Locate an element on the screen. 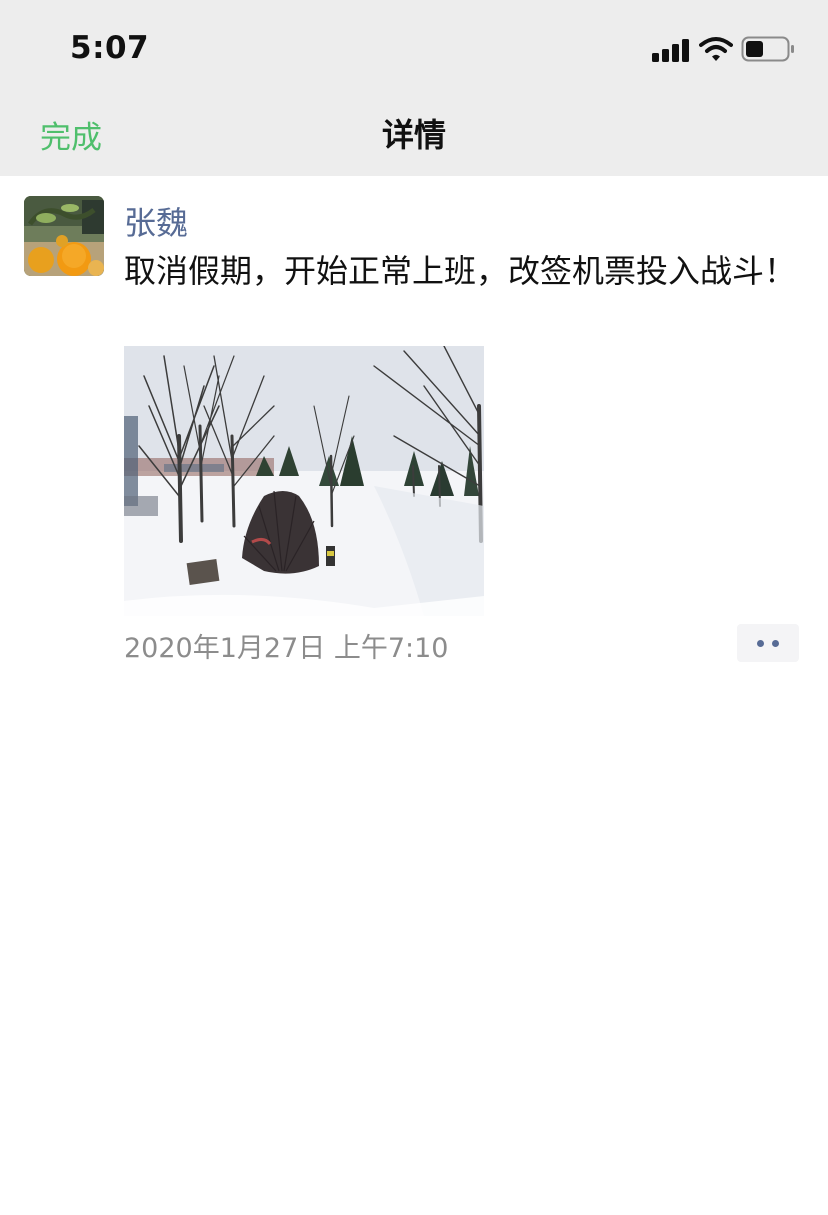  avatar-image is located at coordinates (64, 236).